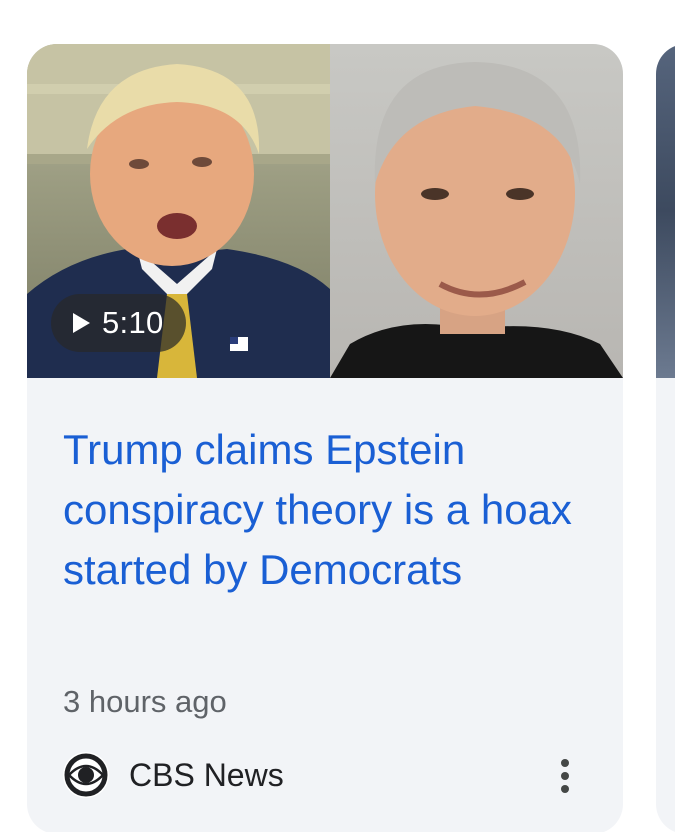  Describe the element at coordinates (133, 322) in the screenshot. I see `video-duration: 5:10` at that location.